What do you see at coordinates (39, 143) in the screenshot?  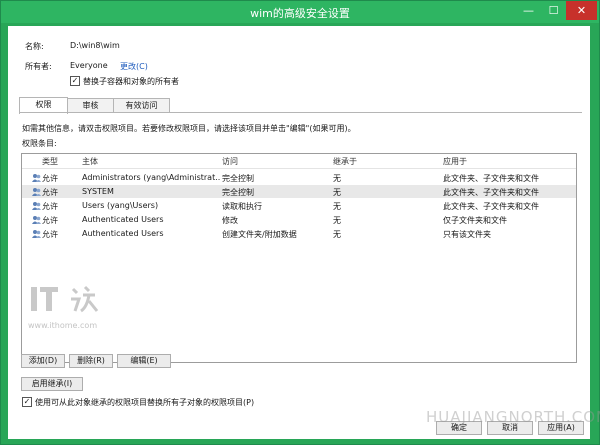 I see `entries-label: 权限条目:` at bounding box center [39, 143].